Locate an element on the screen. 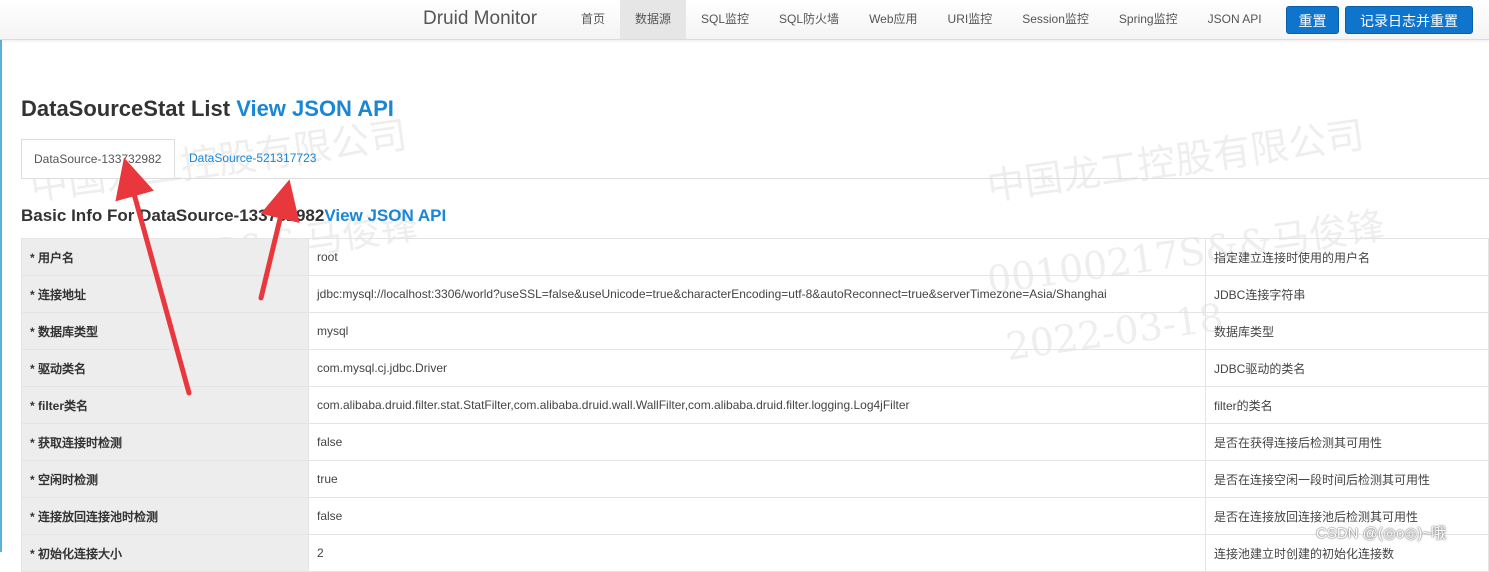  row-value: com.mysql.cj.jdbc.Driver is located at coordinates (757, 368).